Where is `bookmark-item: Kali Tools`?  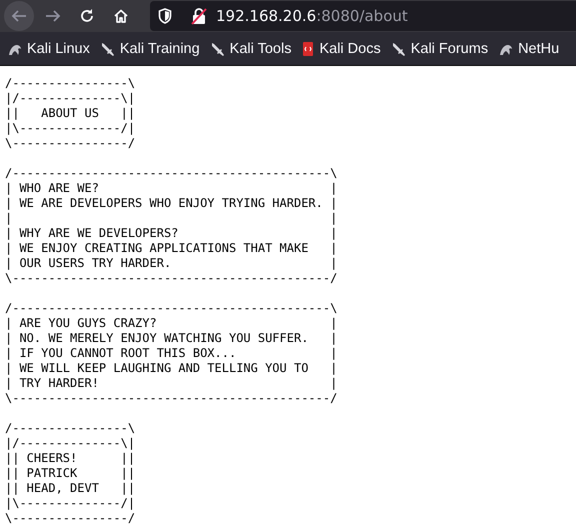 bookmark-item: Kali Tools is located at coordinates (251, 48).